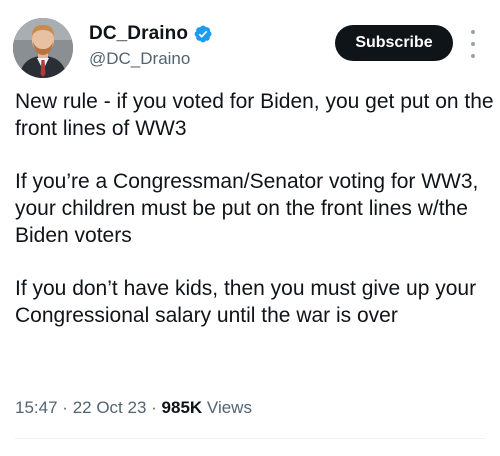 The height and width of the screenshot is (456, 500). I want to click on views-count: 985K, so click(182, 407).